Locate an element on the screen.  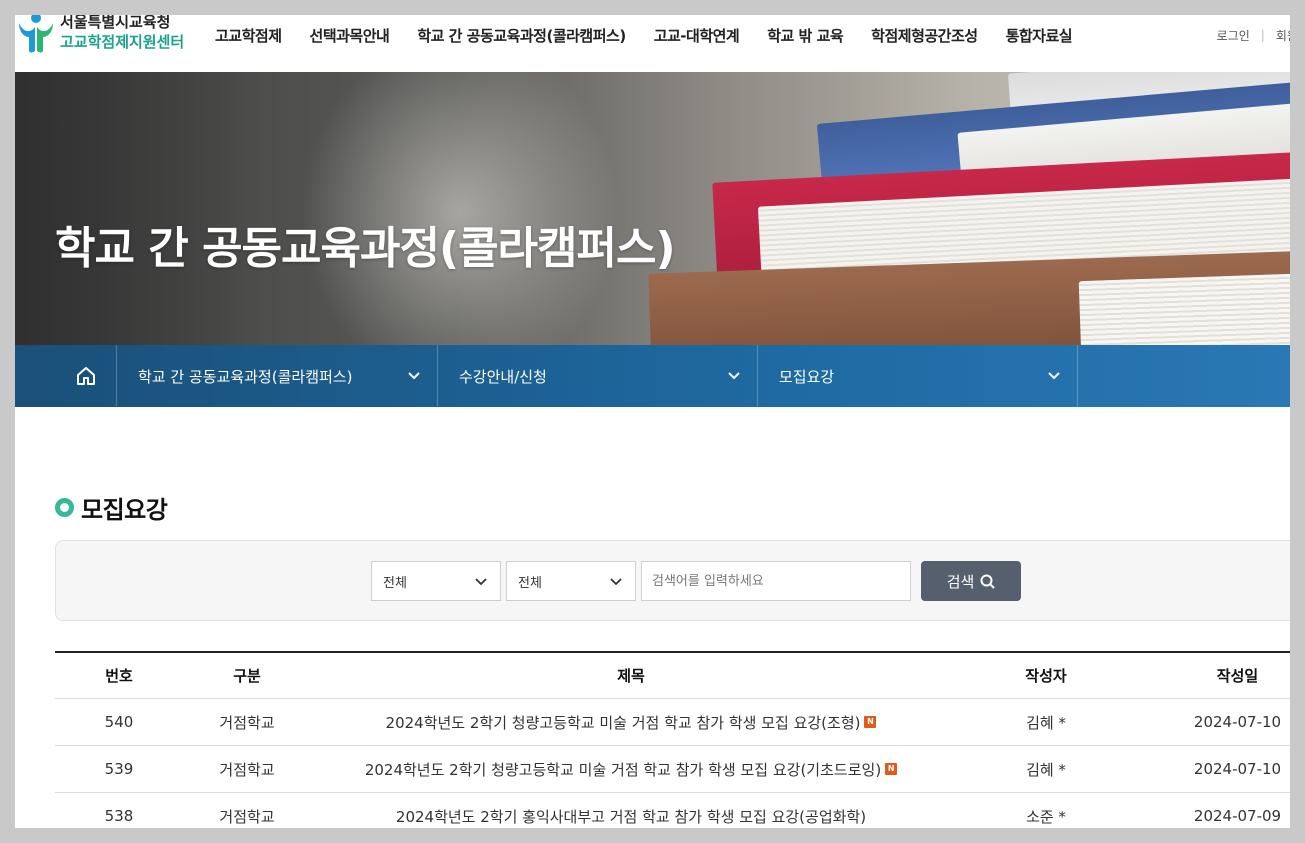
search-field-select: 전체 is located at coordinates (571, 581).